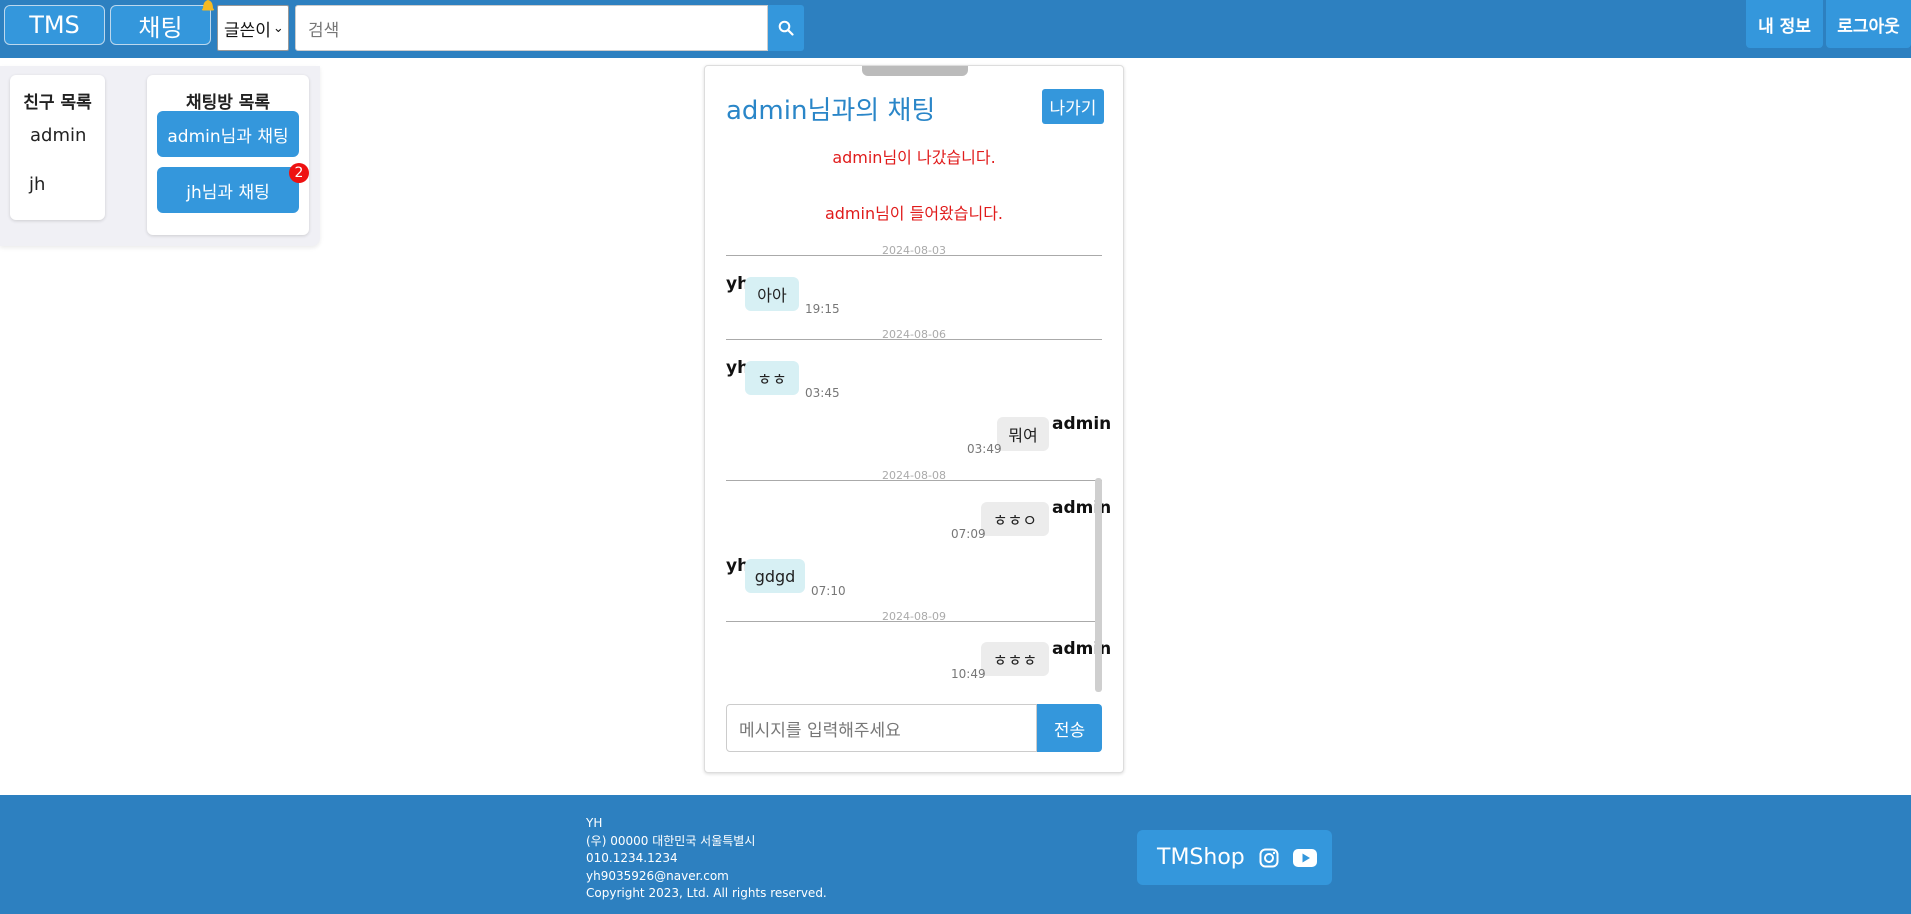 The image size is (1911, 914). What do you see at coordinates (831, 111) in the screenshot?
I see `chat-title: admin님과의 채팅` at bounding box center [831, 111].